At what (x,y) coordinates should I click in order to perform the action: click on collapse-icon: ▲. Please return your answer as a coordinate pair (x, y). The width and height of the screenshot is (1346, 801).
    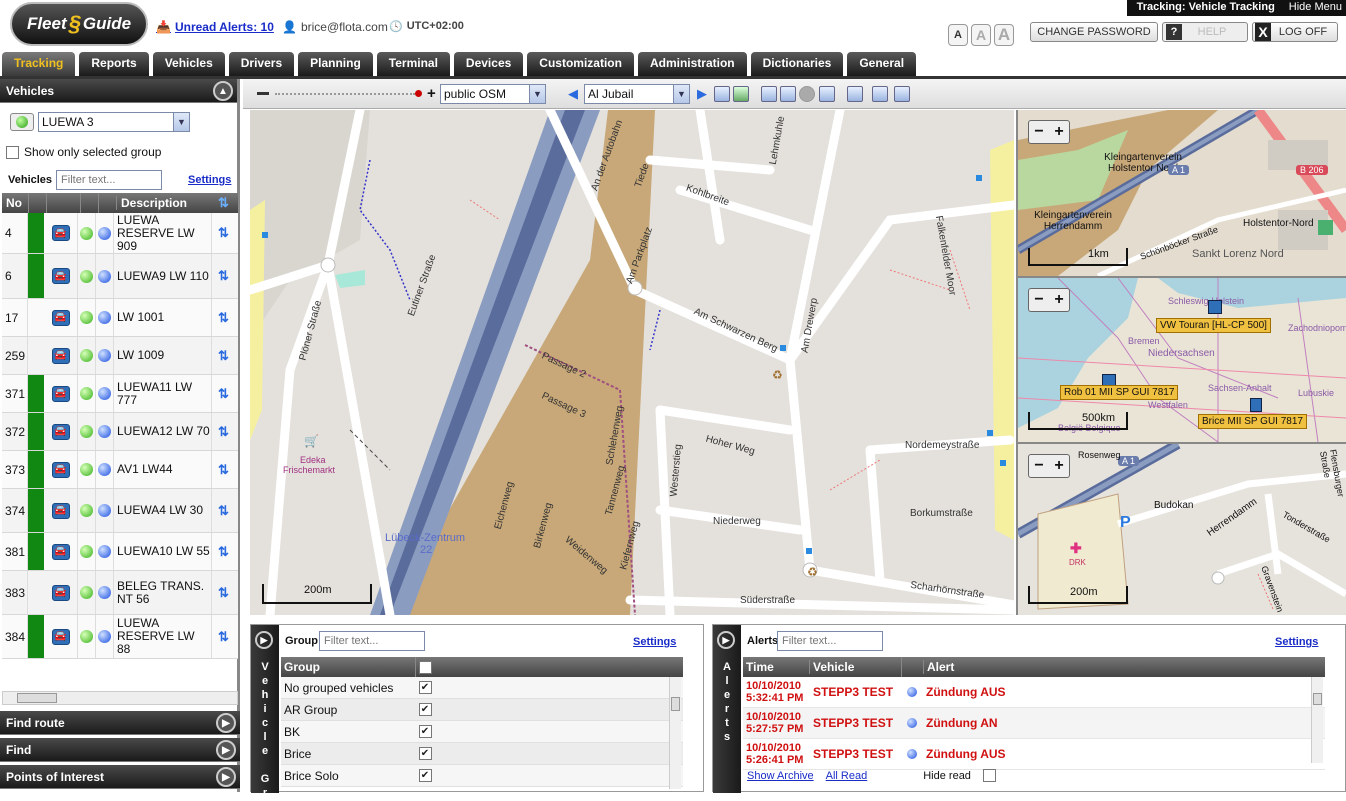
    Looking at the image, I should click on (223, 91).